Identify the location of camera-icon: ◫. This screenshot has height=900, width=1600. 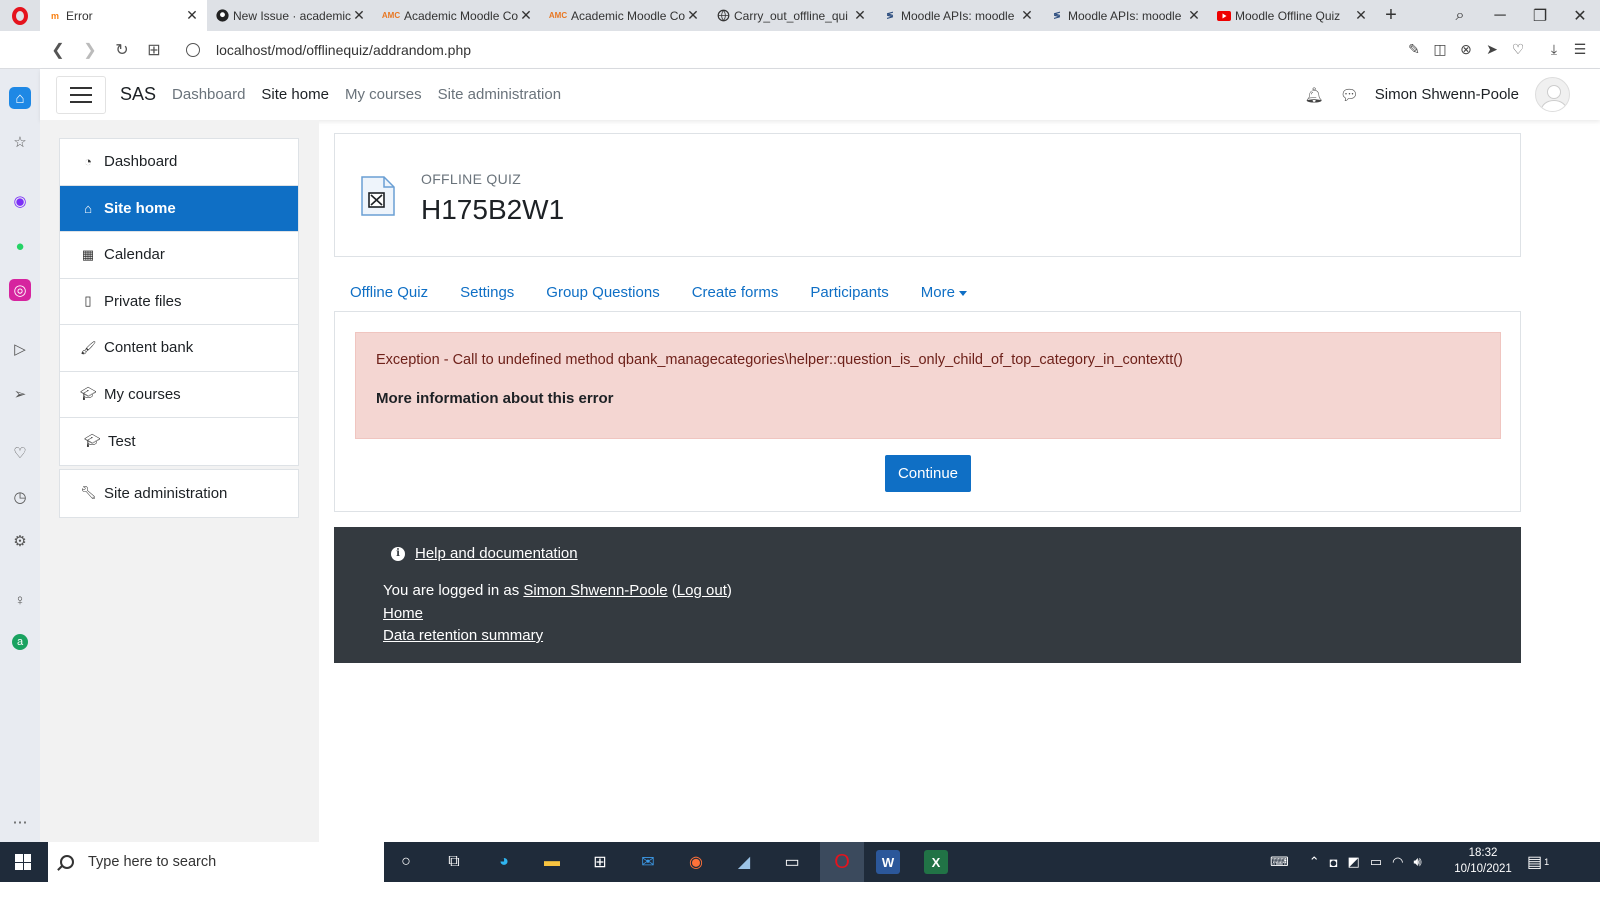
(1440, 50).